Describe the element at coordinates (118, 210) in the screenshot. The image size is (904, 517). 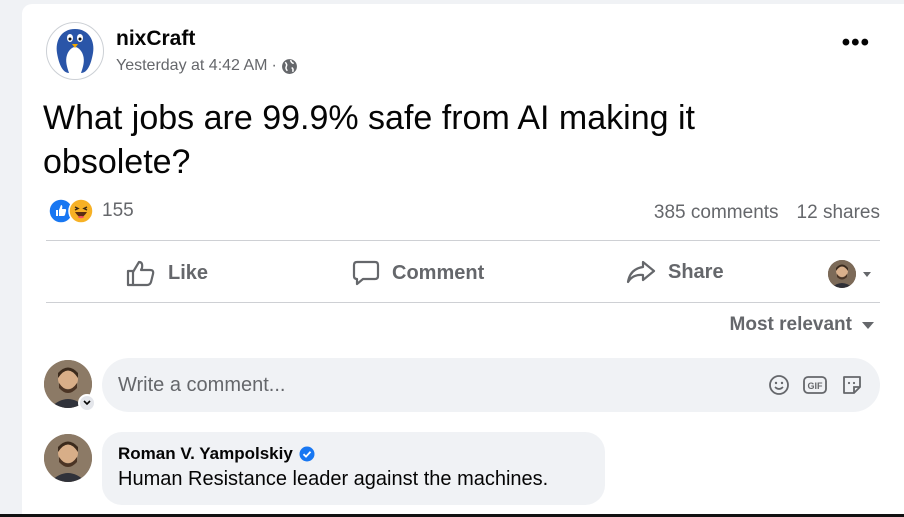
I see `reaction-count: 155` at that location.